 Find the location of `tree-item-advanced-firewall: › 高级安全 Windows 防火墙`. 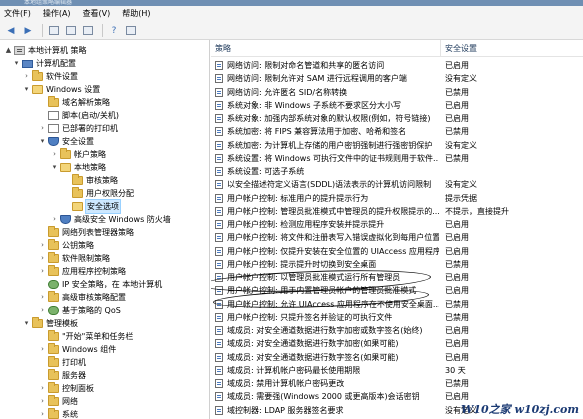

tree-item-advanced-firewall: › 高级安全 Windows 防火墙 is located at coordinates (110, 219).